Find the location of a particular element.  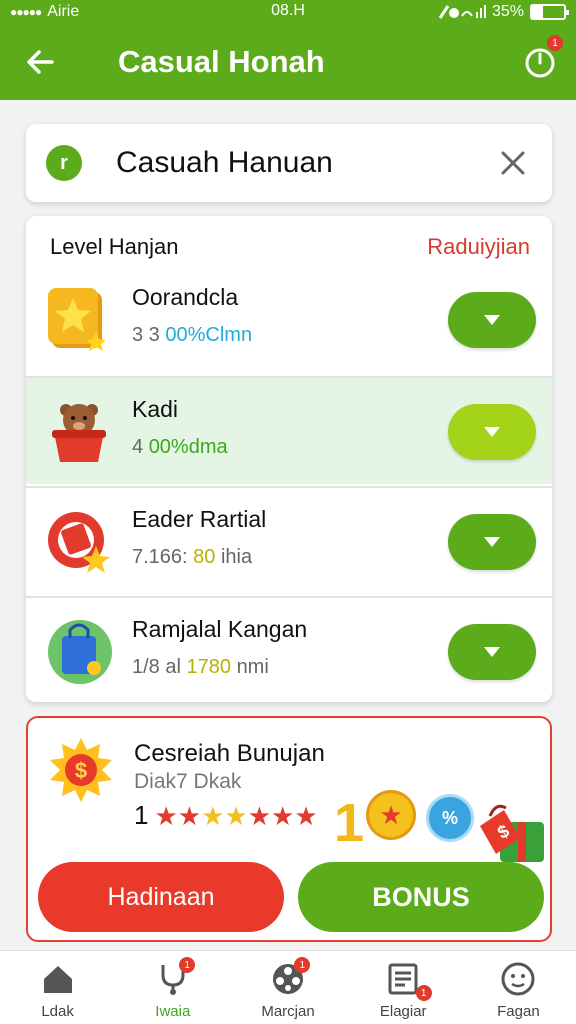

list-item: Eader Rartial 7.166: 80 ihia is located at coordinates (289, 540).